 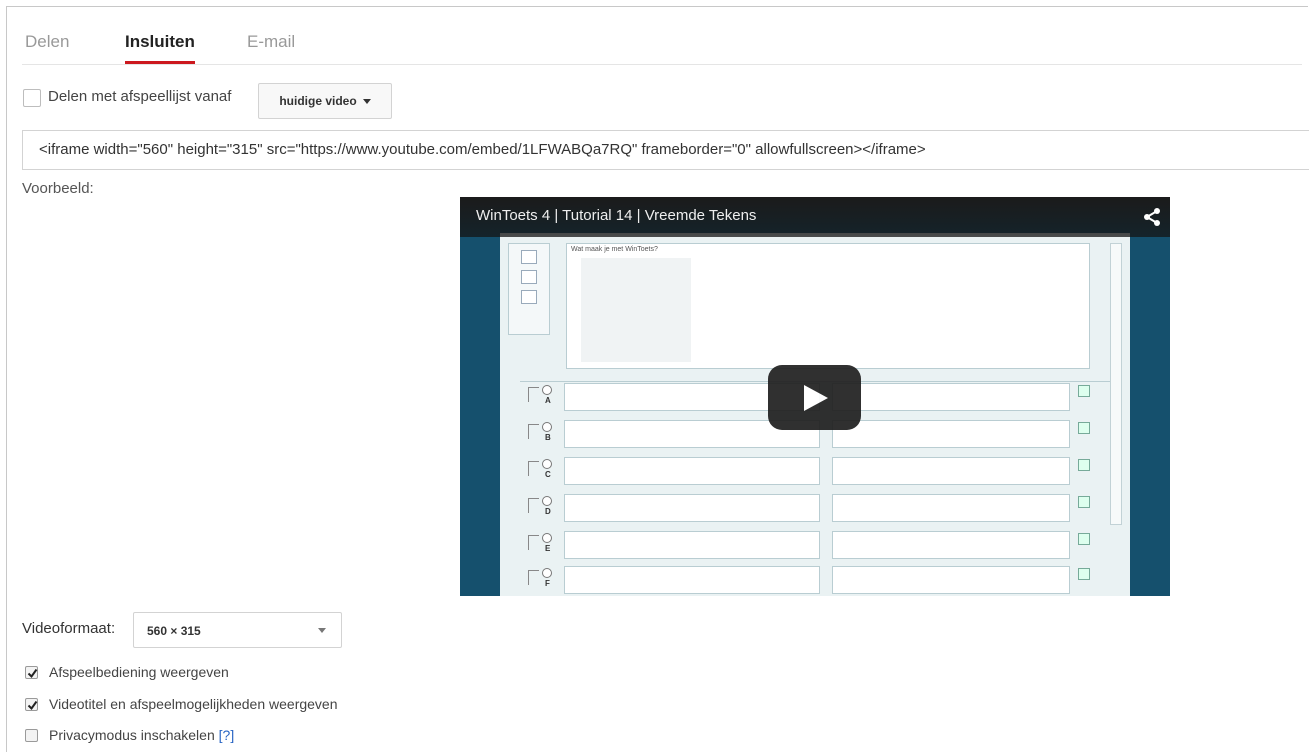 What do you see at coordinates (227, 735) in the screenshot?
I see `privacy-help-link: [?]` at bounding box center [227, 735].